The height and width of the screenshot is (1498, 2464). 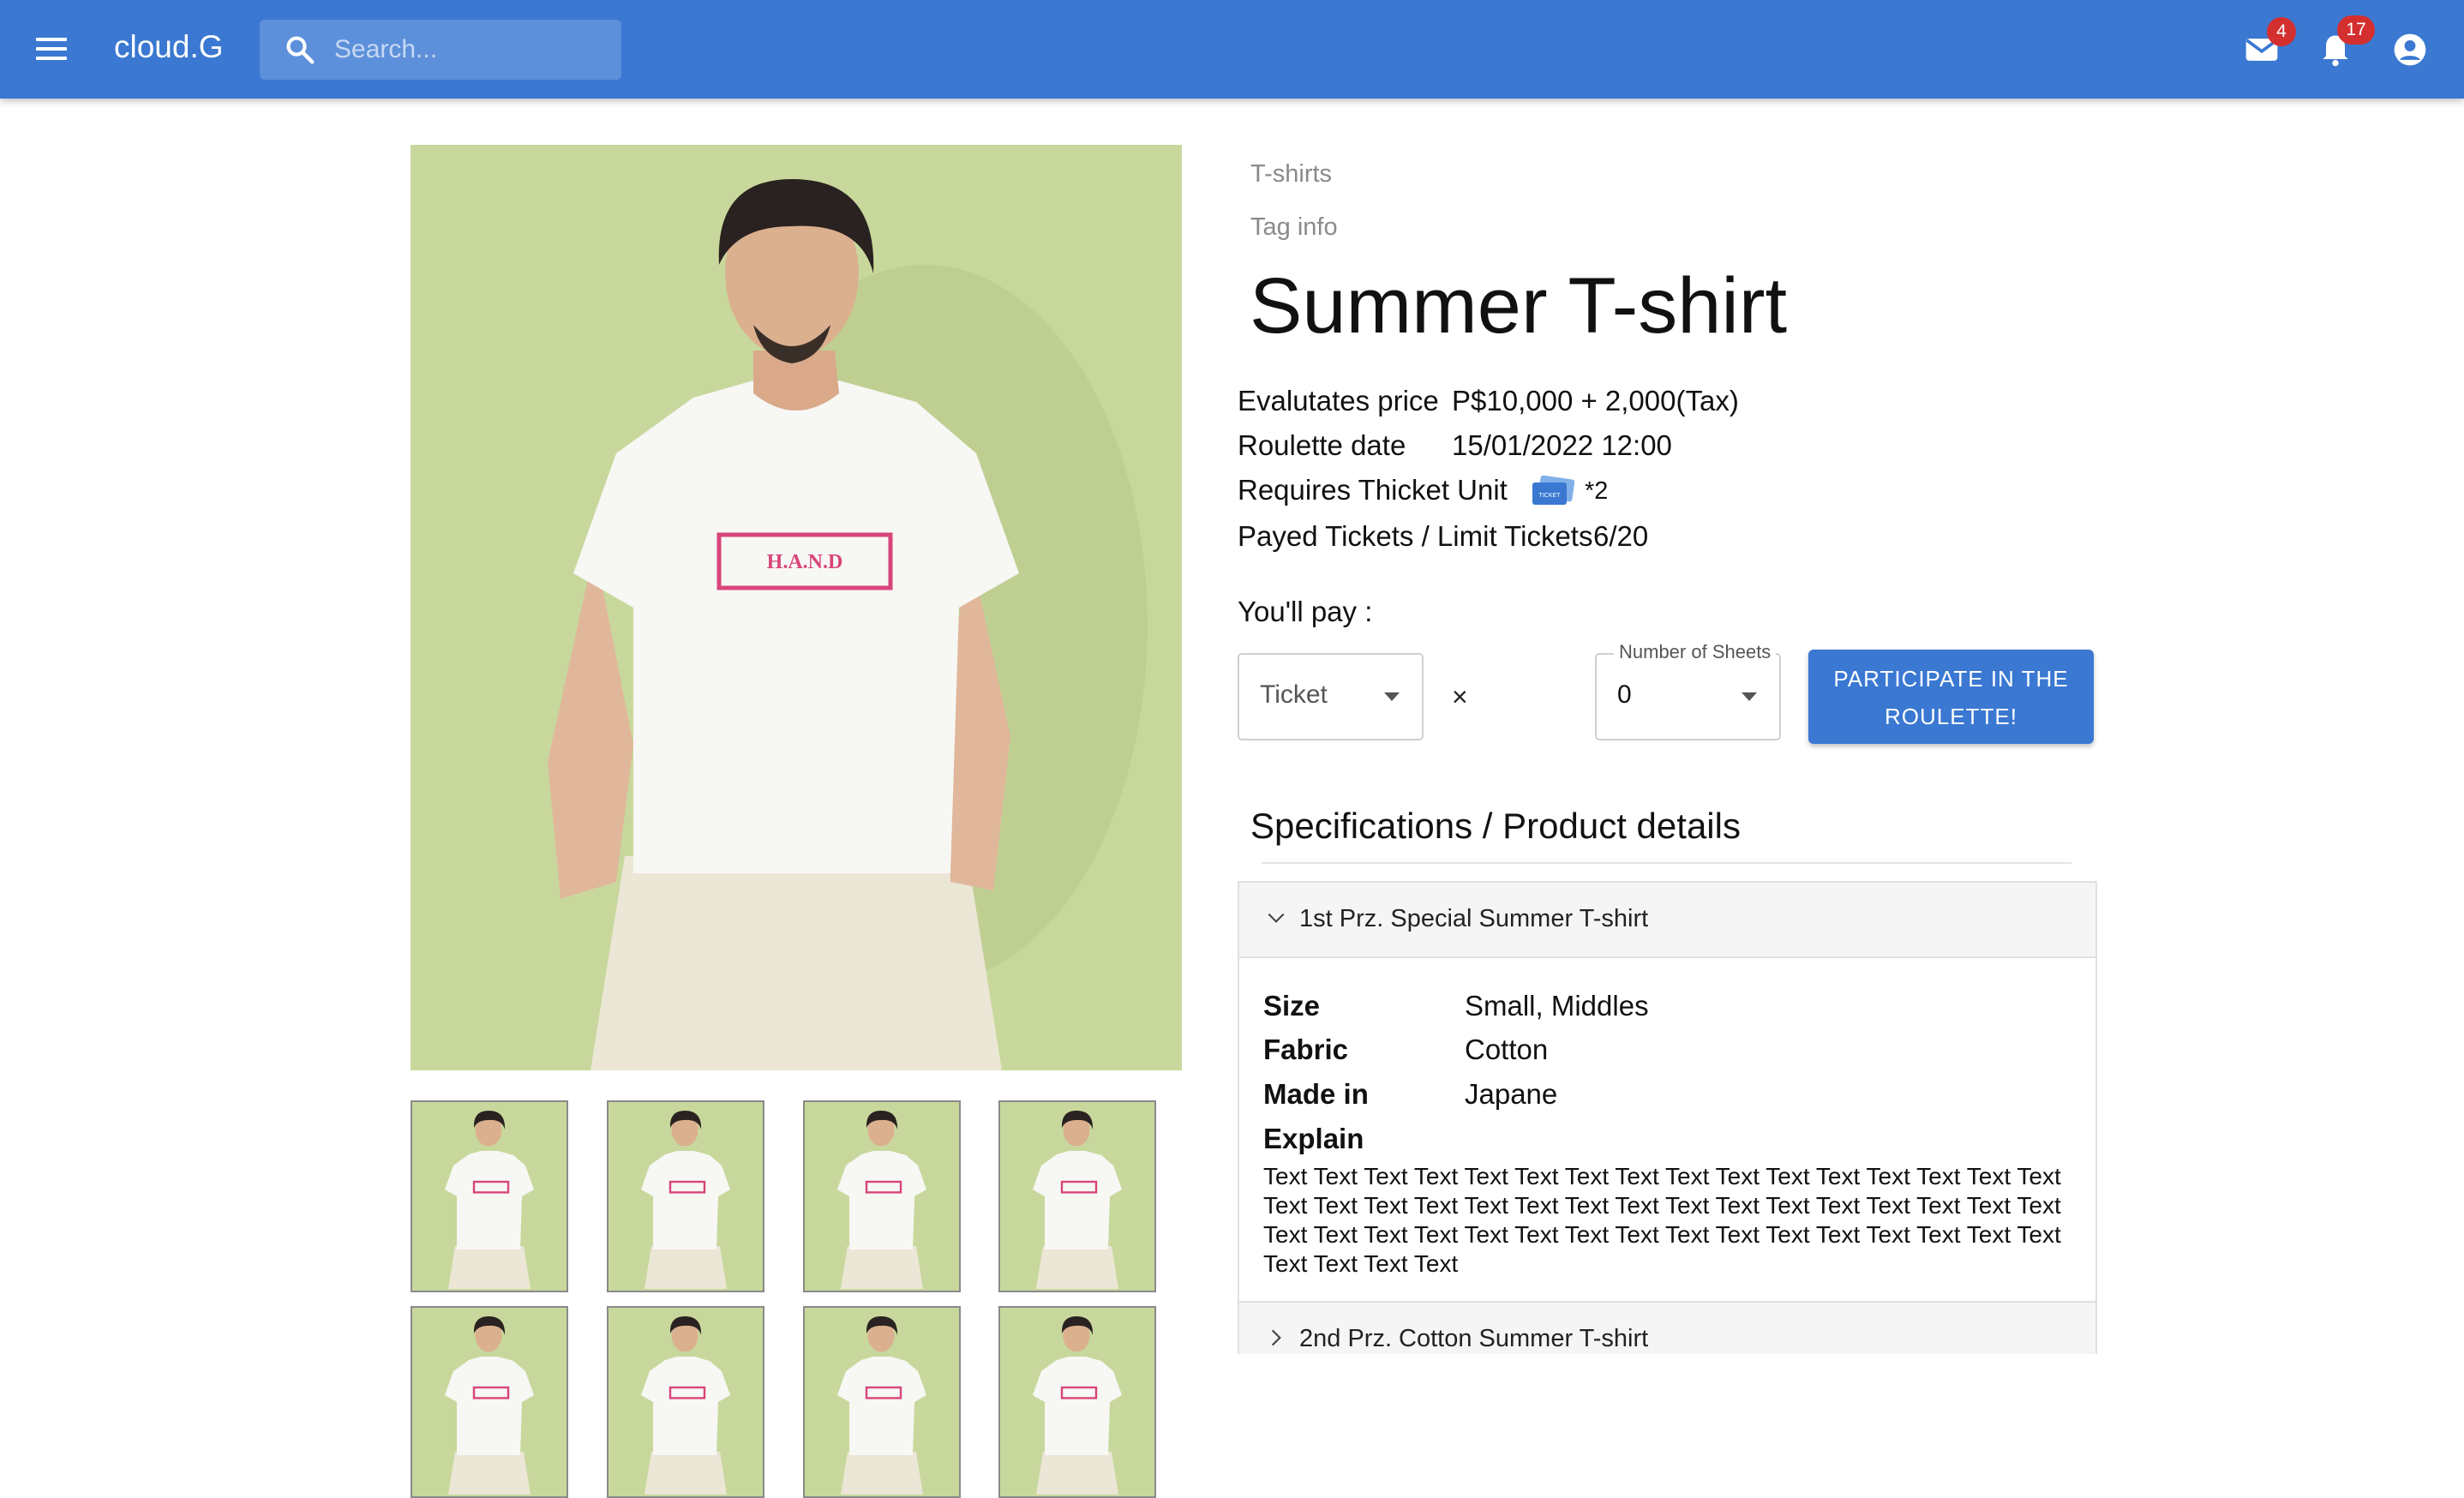 What do you see at coordinates (1294, 694) in the screenshot?
I see `currency-select-value: Ticket` at bounding box center [1294, 694].